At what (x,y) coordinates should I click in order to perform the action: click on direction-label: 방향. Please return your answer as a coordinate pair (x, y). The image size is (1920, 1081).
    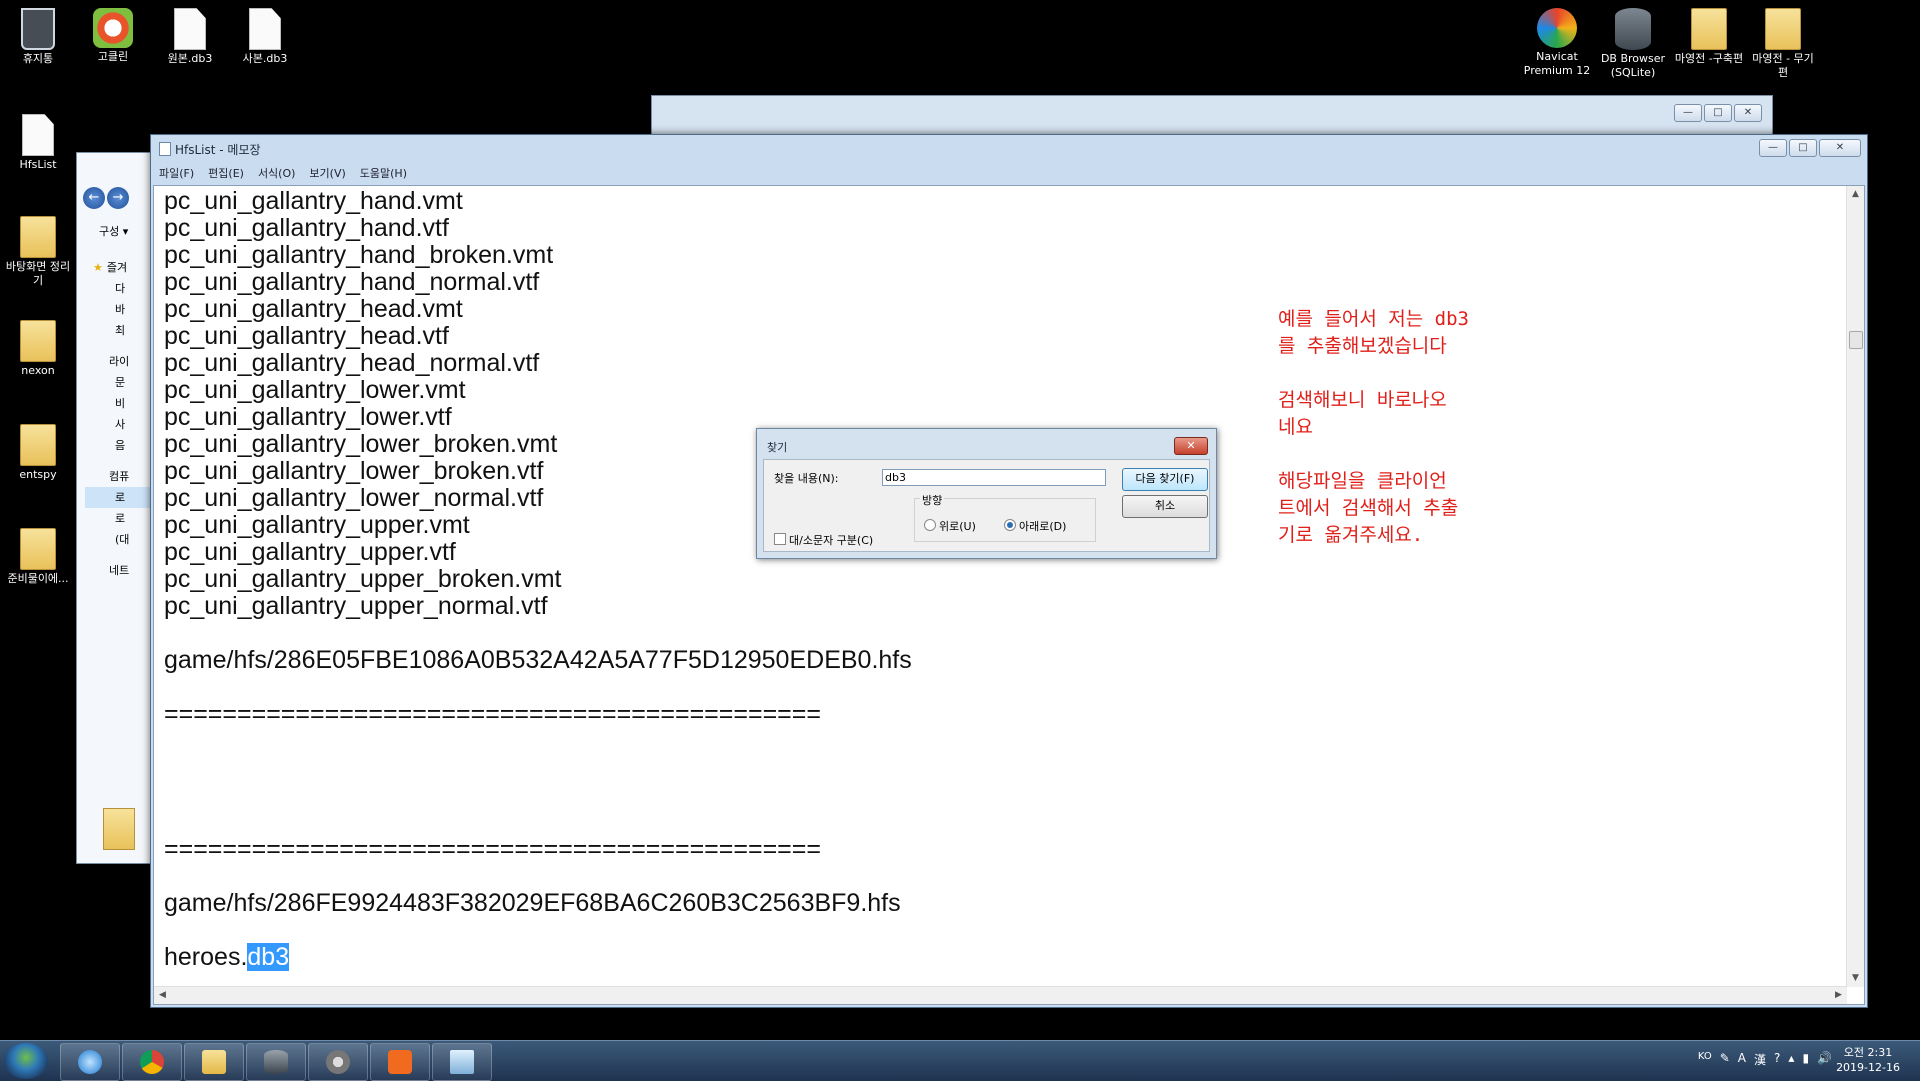
    Looking at the image, I should click on (932, 500).